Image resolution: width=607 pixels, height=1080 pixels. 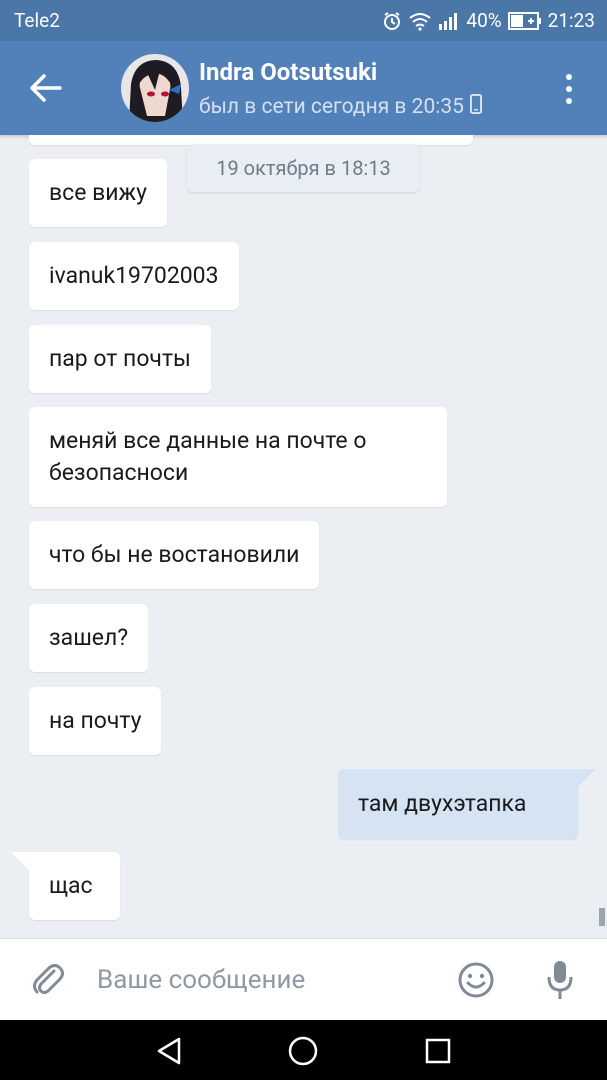 I want to click on nav-home-button, so click(x=303, y=1051).